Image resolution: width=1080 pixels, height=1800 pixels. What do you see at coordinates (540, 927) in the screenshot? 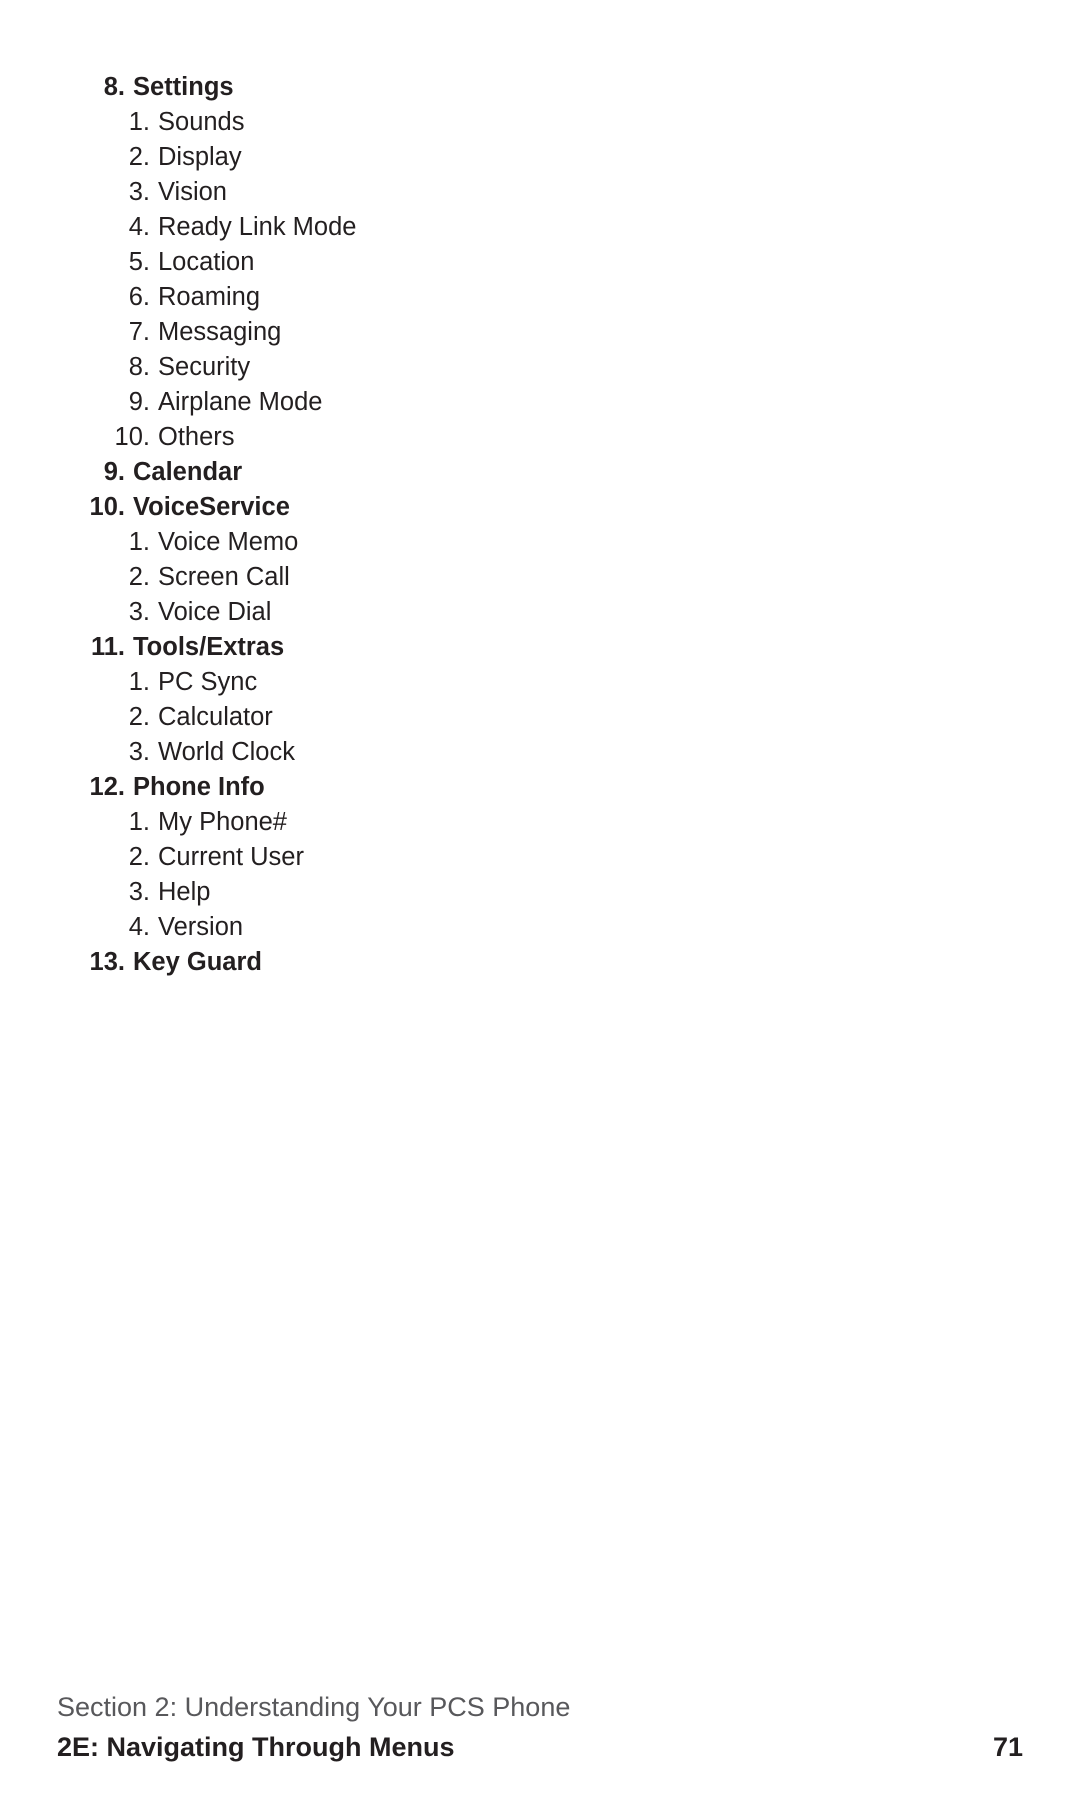
I see `menu-item-level2: 4. Version` at bounding box center [540, 927].